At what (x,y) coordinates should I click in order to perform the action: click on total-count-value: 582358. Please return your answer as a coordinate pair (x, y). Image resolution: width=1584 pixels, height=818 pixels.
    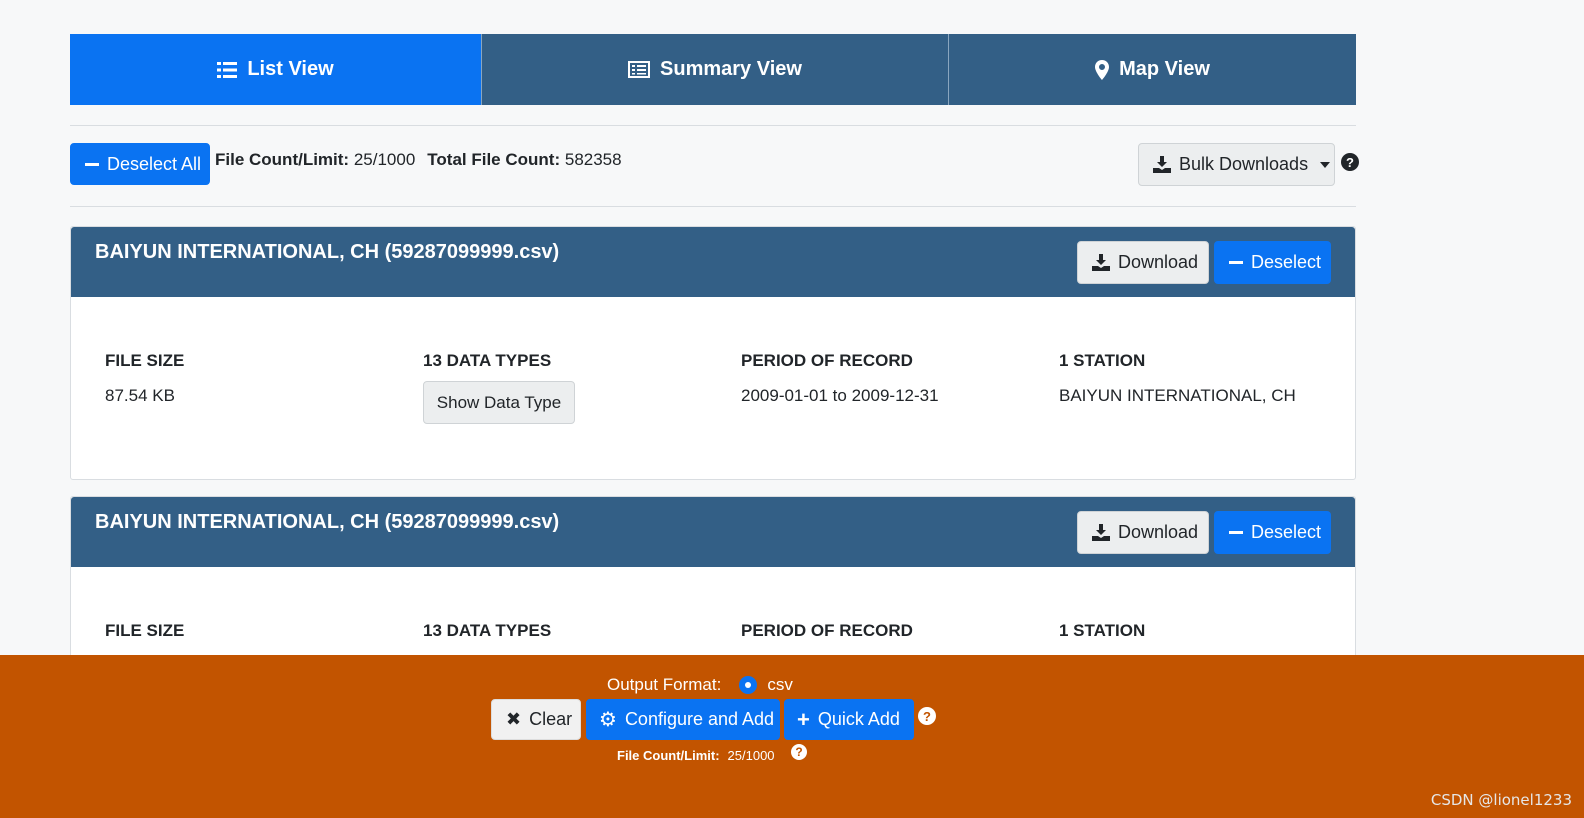
    Looking at the image, I should click on (593, 159).